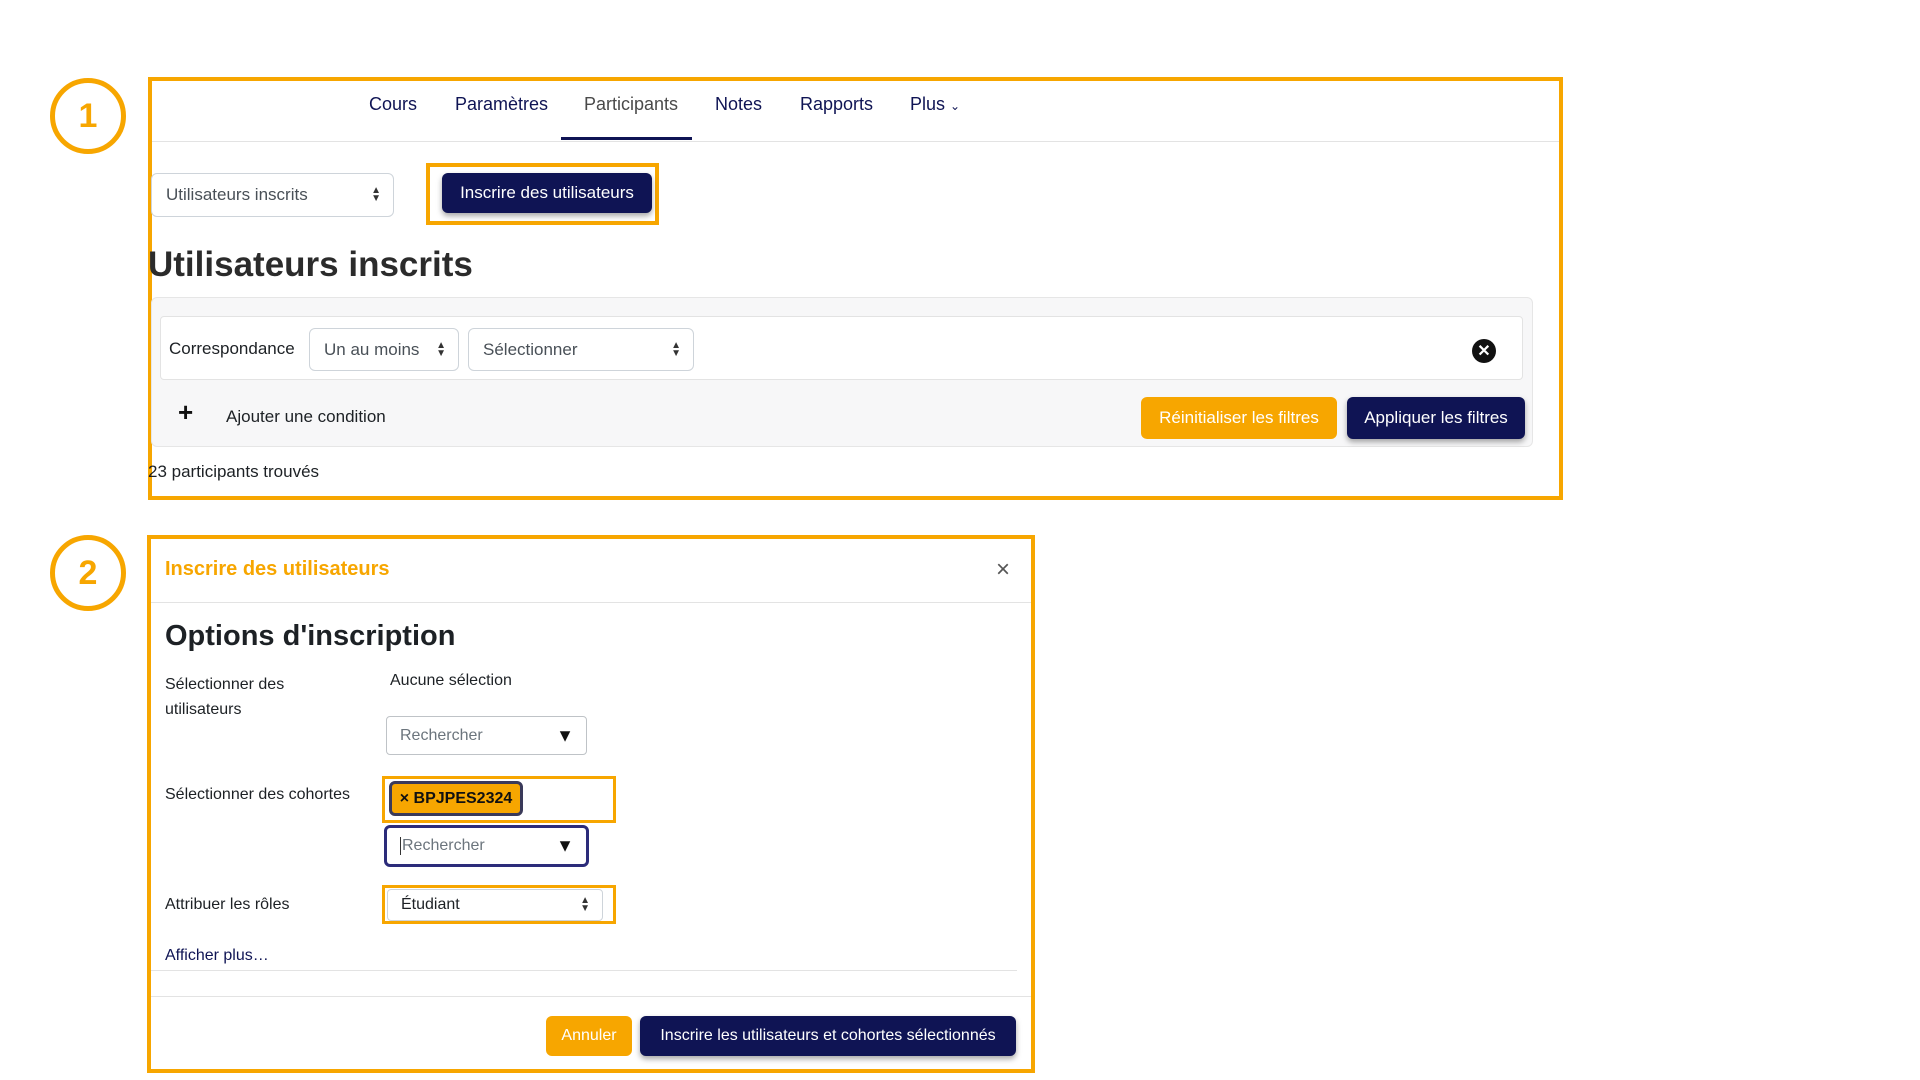 Image resolution: width=1920 pixels, height=1080 pixels. Describe the element at coordinates (486, 846) in the screenshot. I see `cohorts-search-input: Rechercher ▼` at that location.